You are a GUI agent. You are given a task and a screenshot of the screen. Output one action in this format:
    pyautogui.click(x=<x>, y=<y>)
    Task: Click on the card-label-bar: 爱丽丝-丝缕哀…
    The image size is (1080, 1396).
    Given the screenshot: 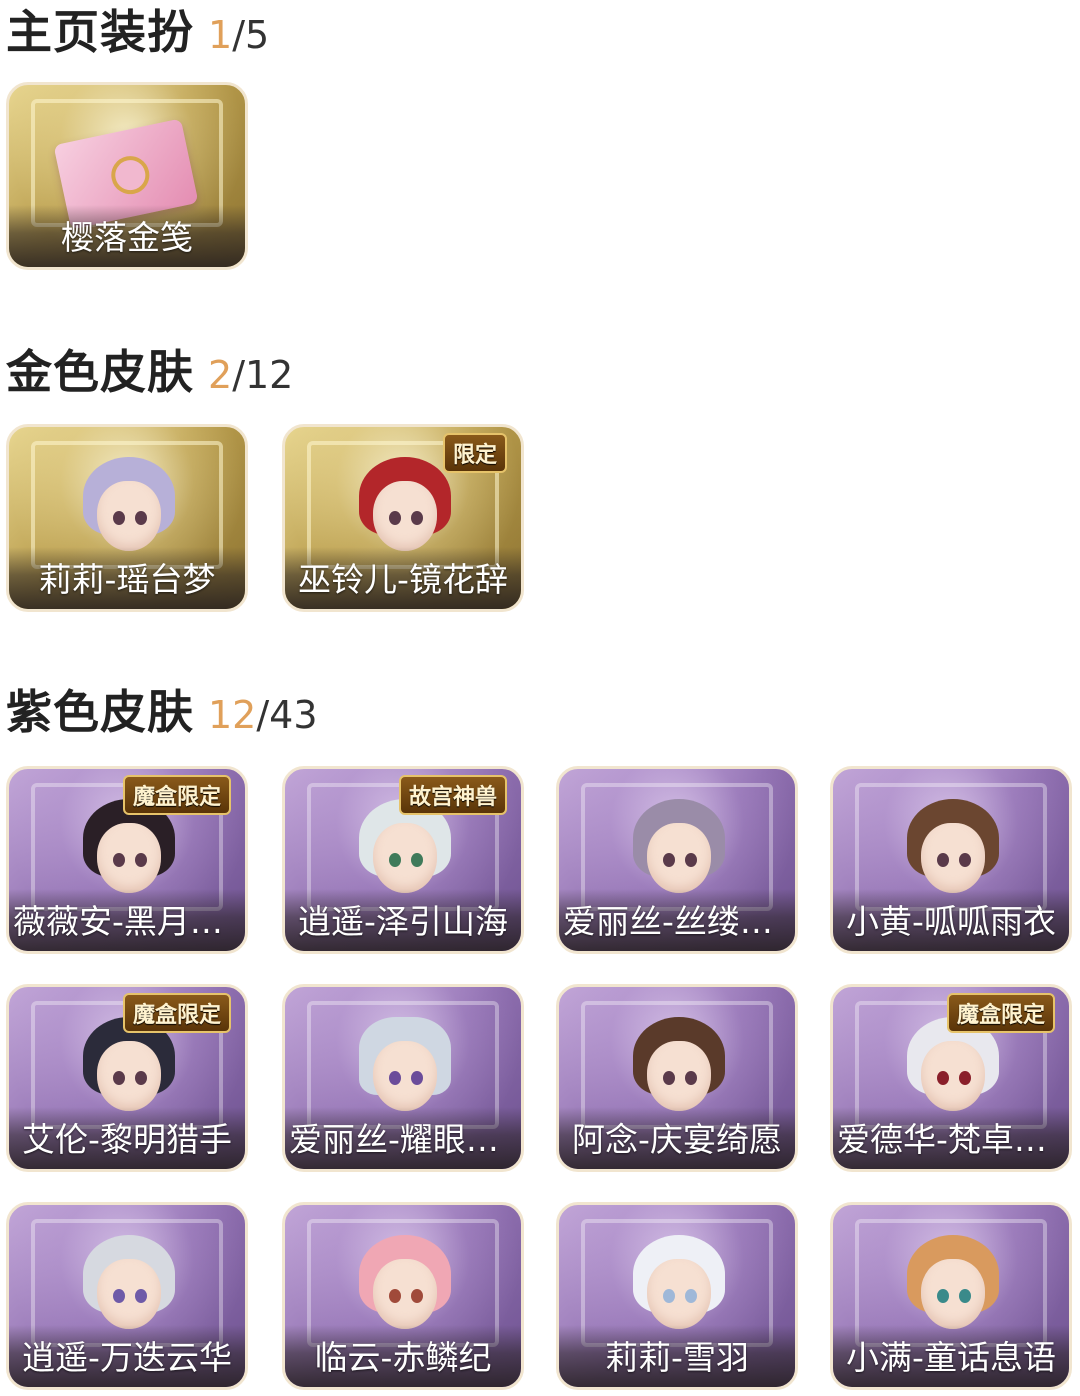 What is the action you would take?
    pyautogui.click(x=677, y=920)
    